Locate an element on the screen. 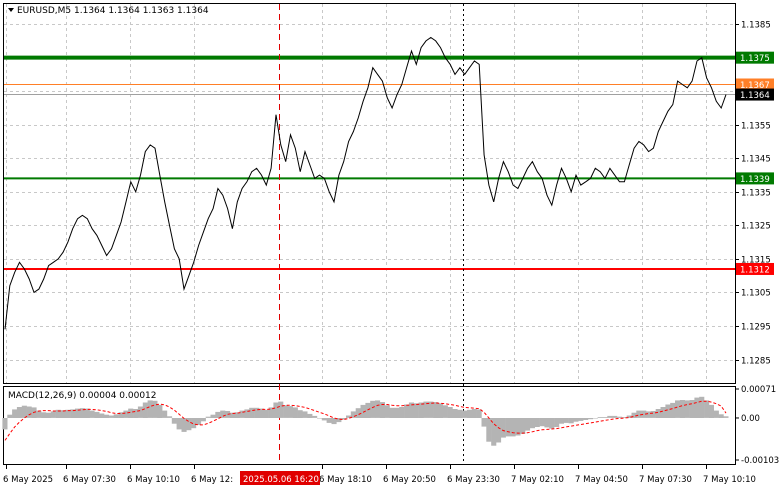 The width and height of the screenshot is (781, 489). x-tick-label: 6 May 2025 is located at coordinates (28, 480).